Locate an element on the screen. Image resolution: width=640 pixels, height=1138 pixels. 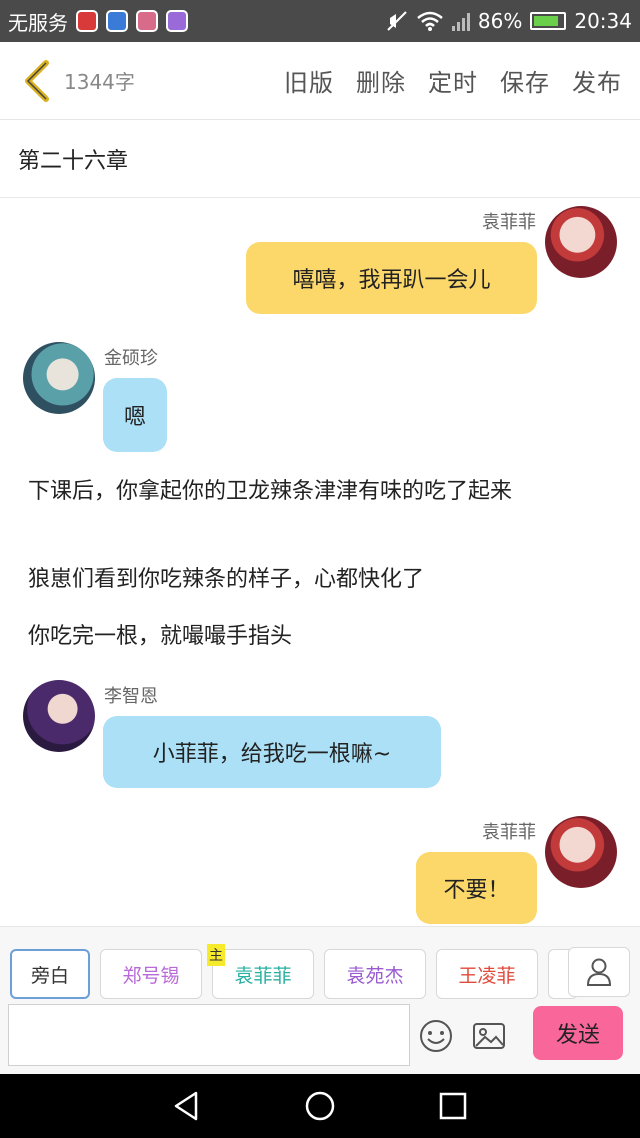
speaker-name: 金硕珍 is located at coordinates (131, 358).